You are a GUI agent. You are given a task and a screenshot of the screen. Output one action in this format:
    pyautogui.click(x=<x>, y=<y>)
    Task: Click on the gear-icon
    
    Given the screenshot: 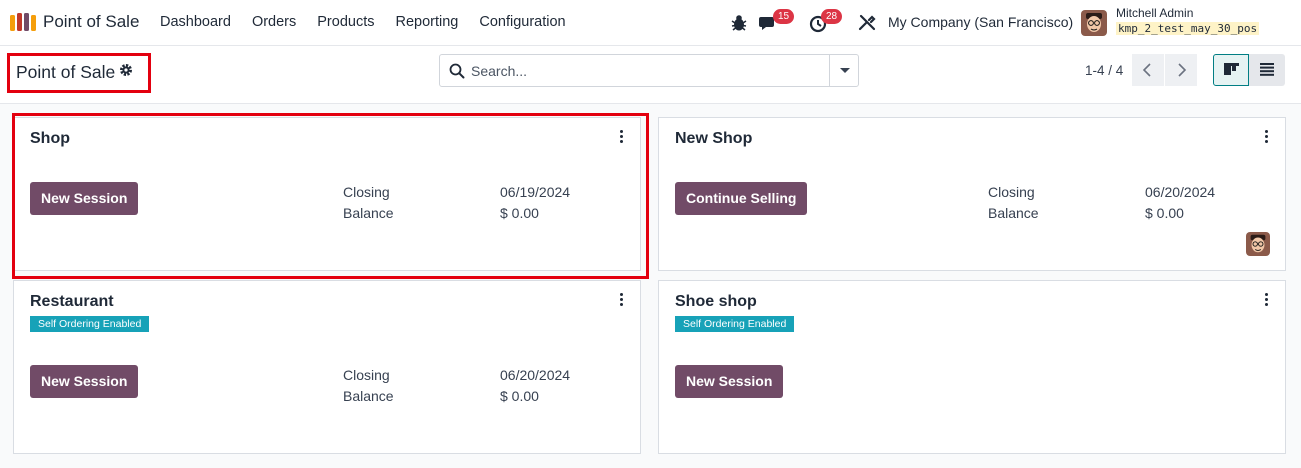 What is the action you would take?
    pyautogui.click(x=126, y=70)
    